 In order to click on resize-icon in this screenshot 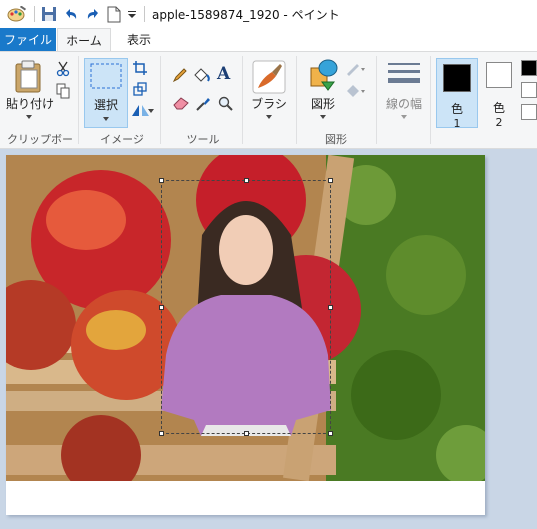, I will do `click(140, 90)`.